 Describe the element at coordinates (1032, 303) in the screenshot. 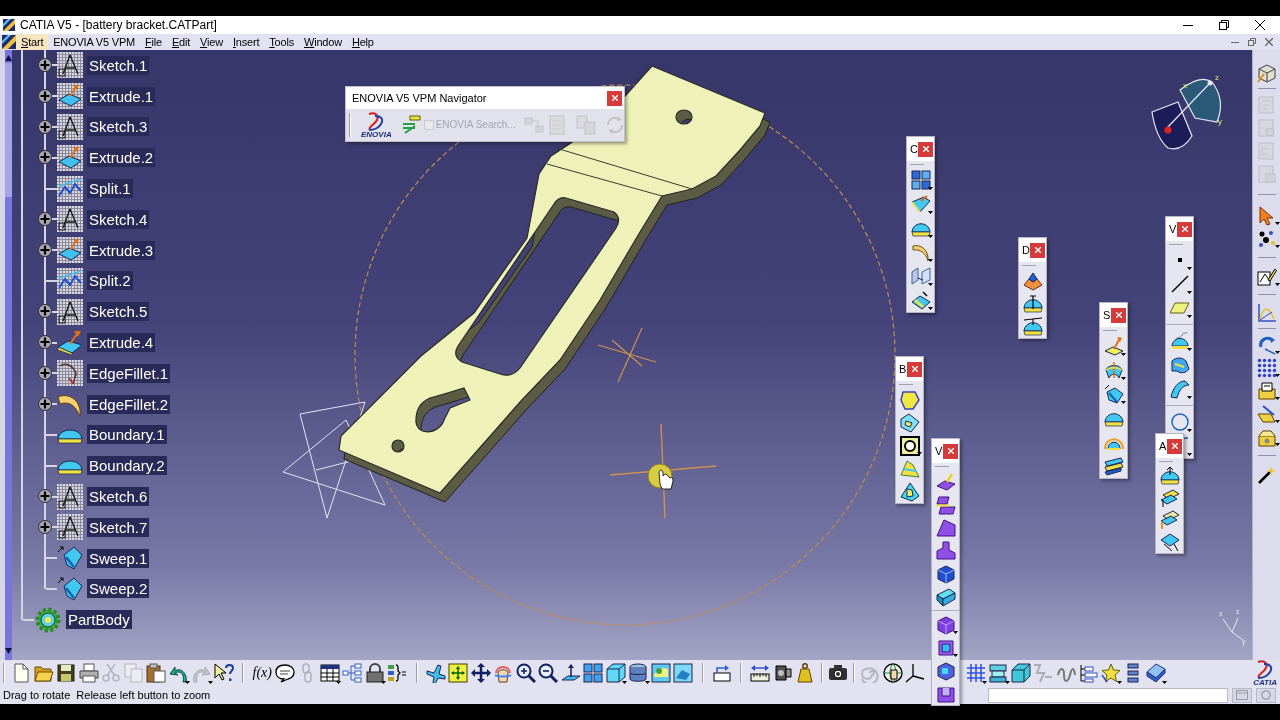

I see `dome-bar-icon` at that location.